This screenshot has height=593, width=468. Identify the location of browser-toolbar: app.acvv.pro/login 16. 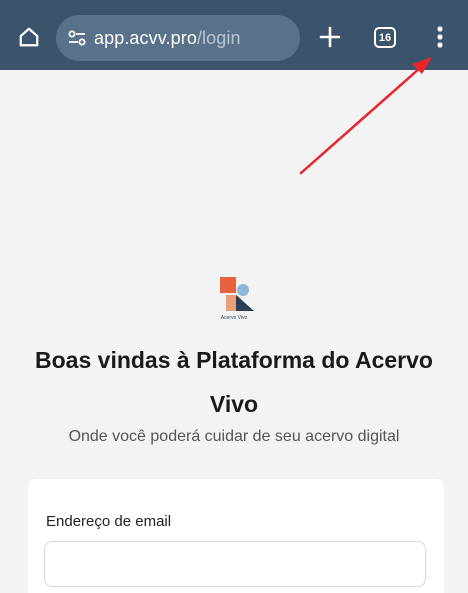
(234, 35).